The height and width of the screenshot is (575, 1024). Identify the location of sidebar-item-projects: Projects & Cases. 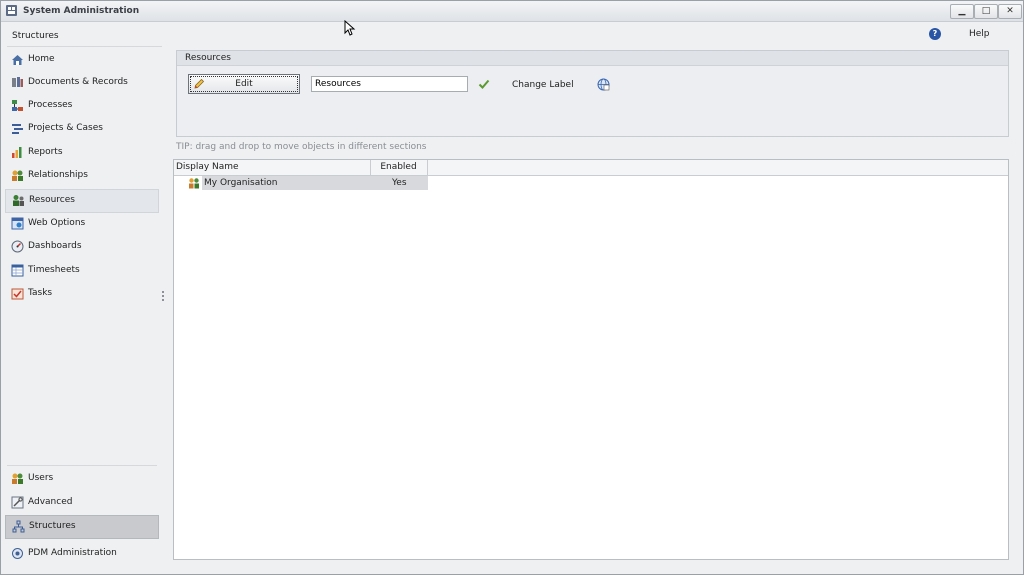
(81, 129).